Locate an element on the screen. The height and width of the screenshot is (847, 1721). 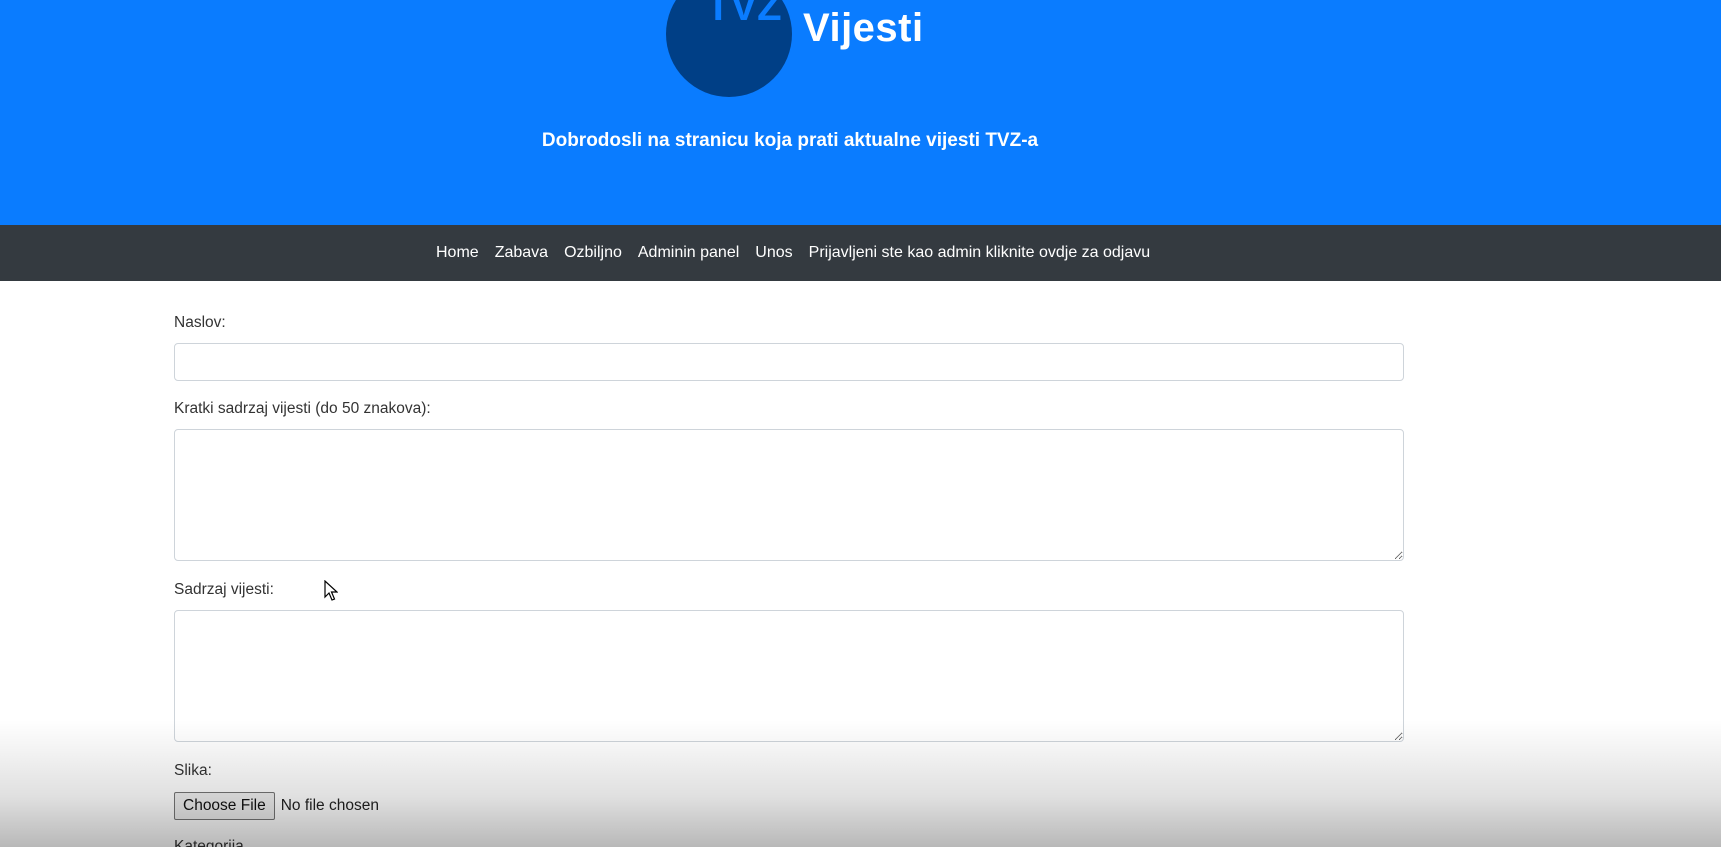
category-label: Kategorija is located at coordinates (209, 842).